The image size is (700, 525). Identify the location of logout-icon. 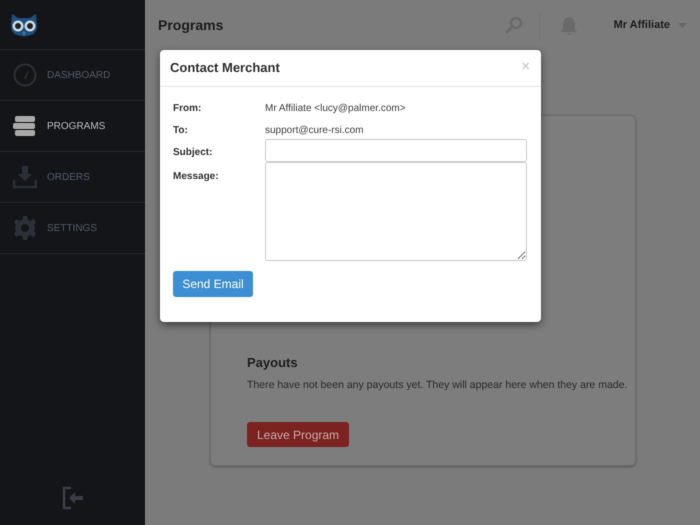
(72, 498).